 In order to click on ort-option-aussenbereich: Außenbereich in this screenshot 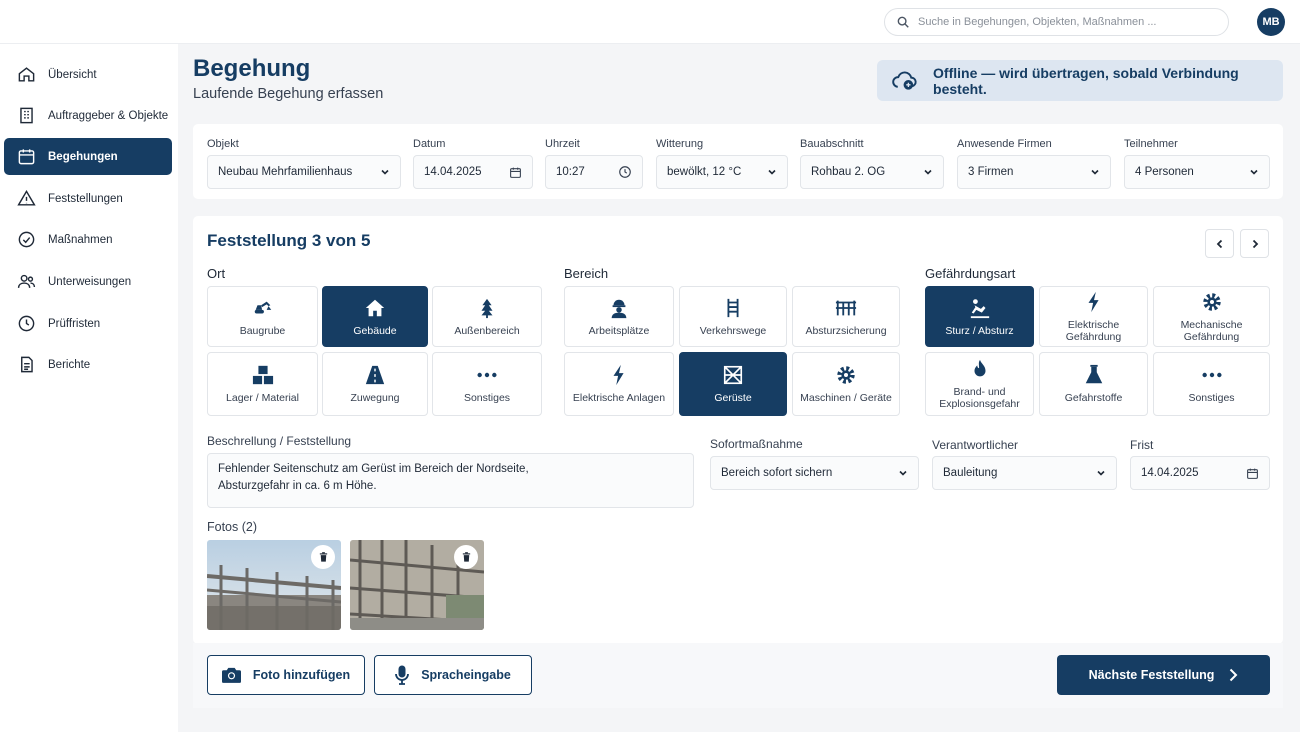, I will do `click(487, 316)`.